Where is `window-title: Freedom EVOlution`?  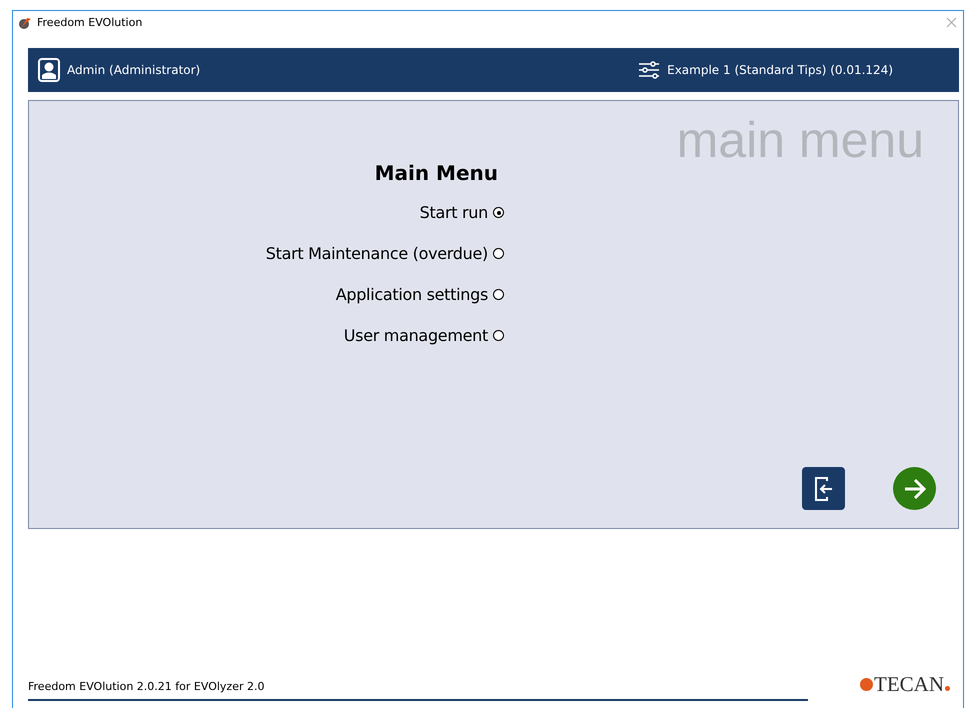
window-title: Freedom EVOlution is located at coordinates (90, 22).